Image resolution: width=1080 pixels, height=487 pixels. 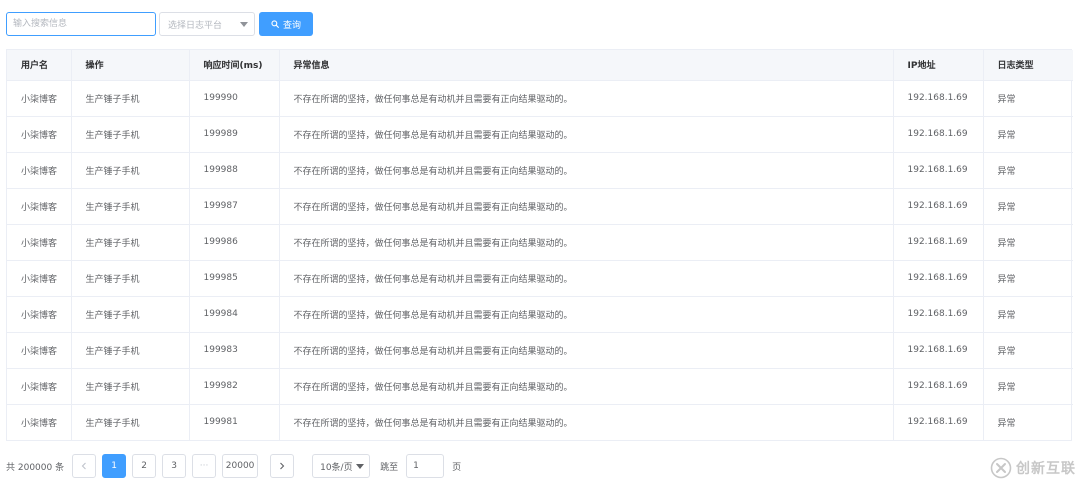 What do you see at coordinates (39, 65) in the screenshot?
I see `column-header-username: 用户名` at bounding box center [39, 65].